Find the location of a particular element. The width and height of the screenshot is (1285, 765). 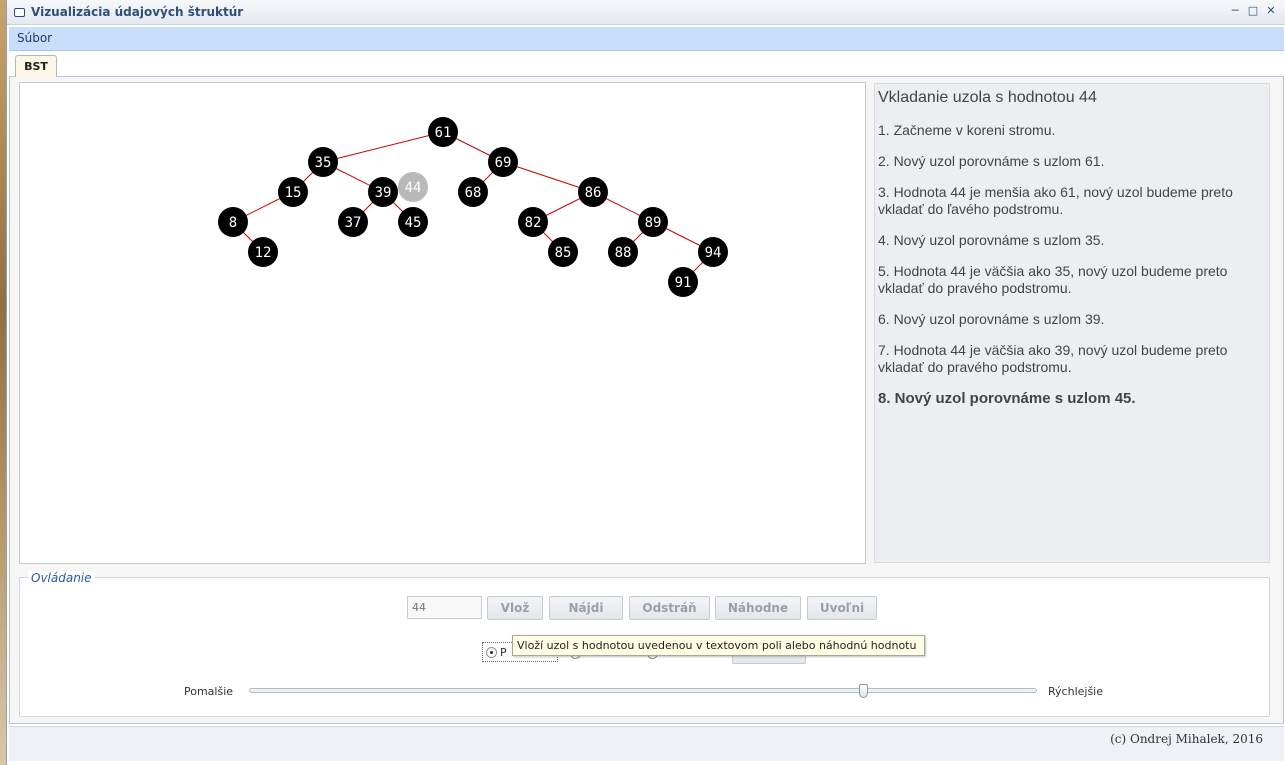

tree-node: 88 is located at coordinates (623, 252).